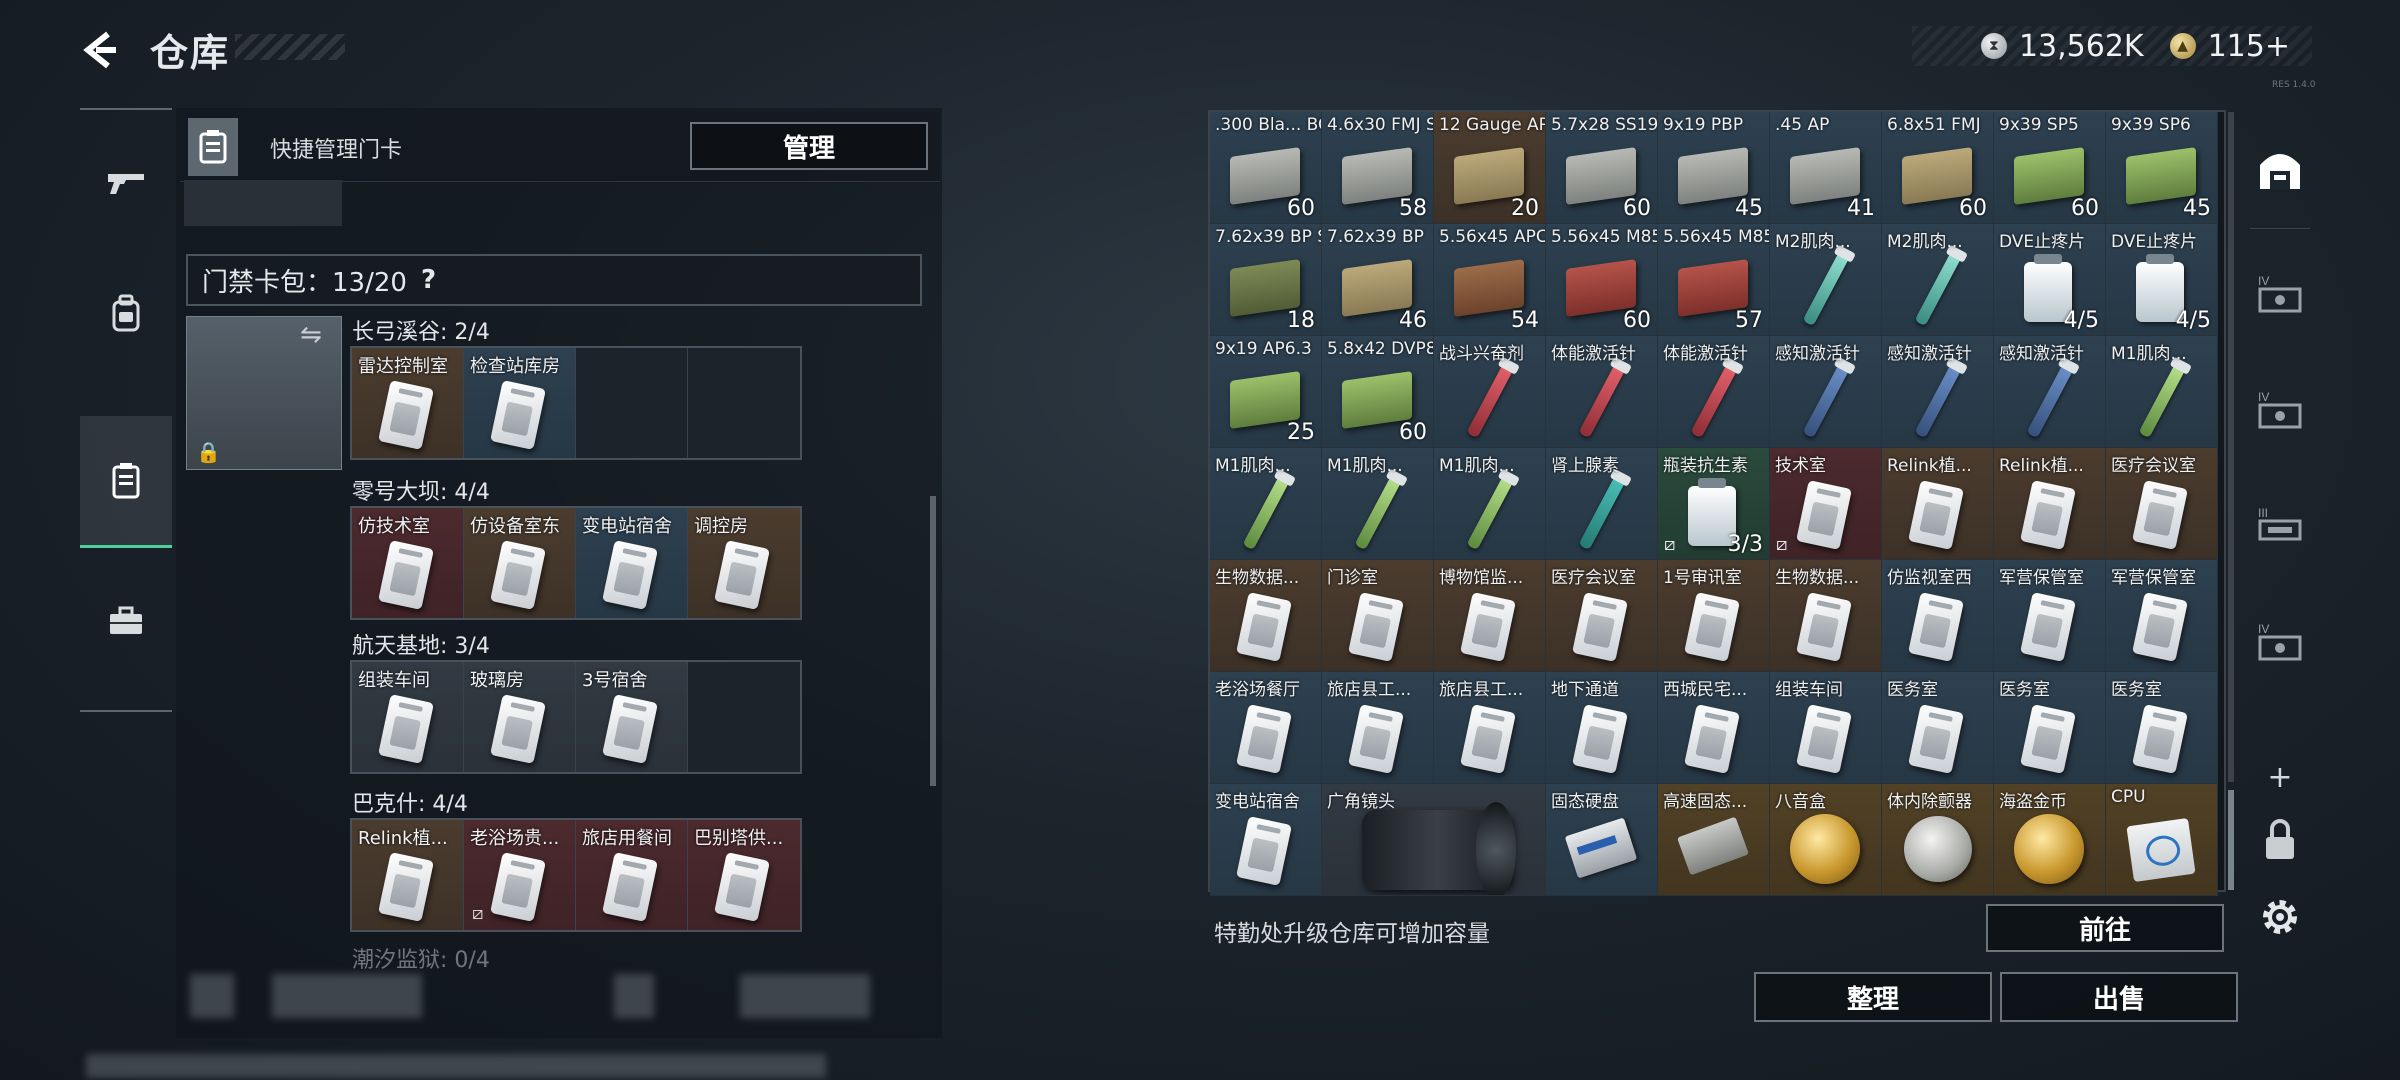 The width and height of the screenshot is (2400, 1080). What do you see at coordinates (2162, 168) in the screenshot?
I see `inventory-item: 9x39 SP6 45` at bounding box center [2162, 168].